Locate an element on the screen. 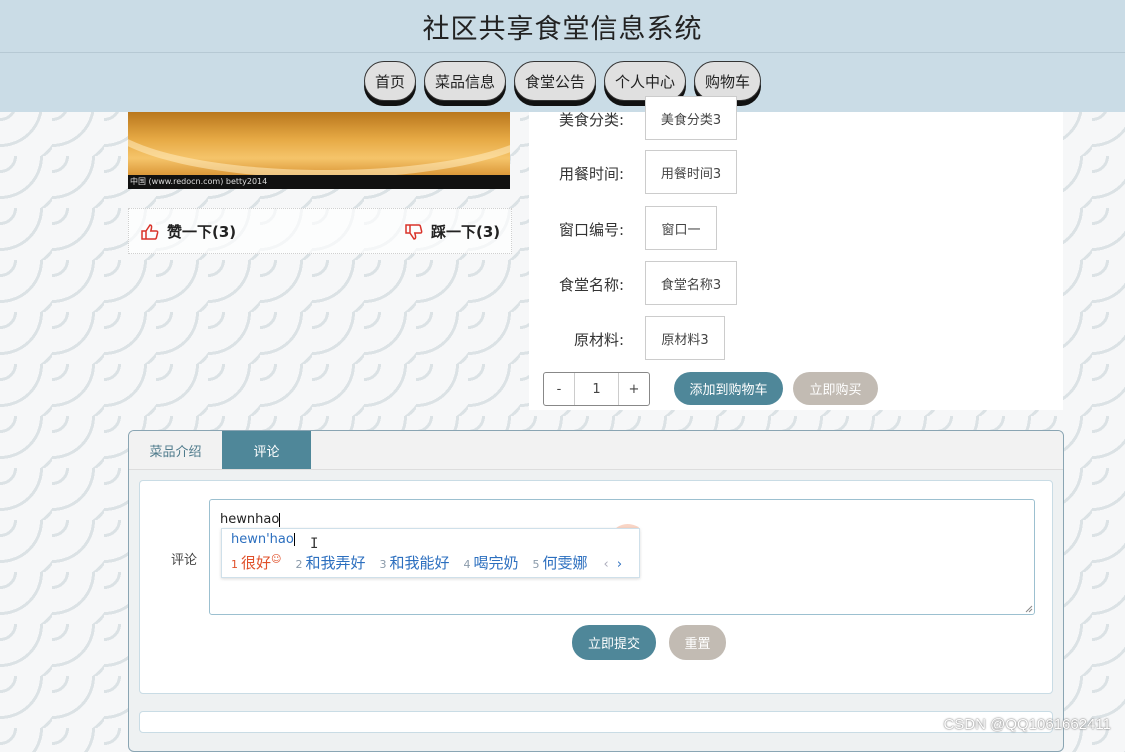  quantity-stepper: - 1 + is located at coordinates (596, 389).